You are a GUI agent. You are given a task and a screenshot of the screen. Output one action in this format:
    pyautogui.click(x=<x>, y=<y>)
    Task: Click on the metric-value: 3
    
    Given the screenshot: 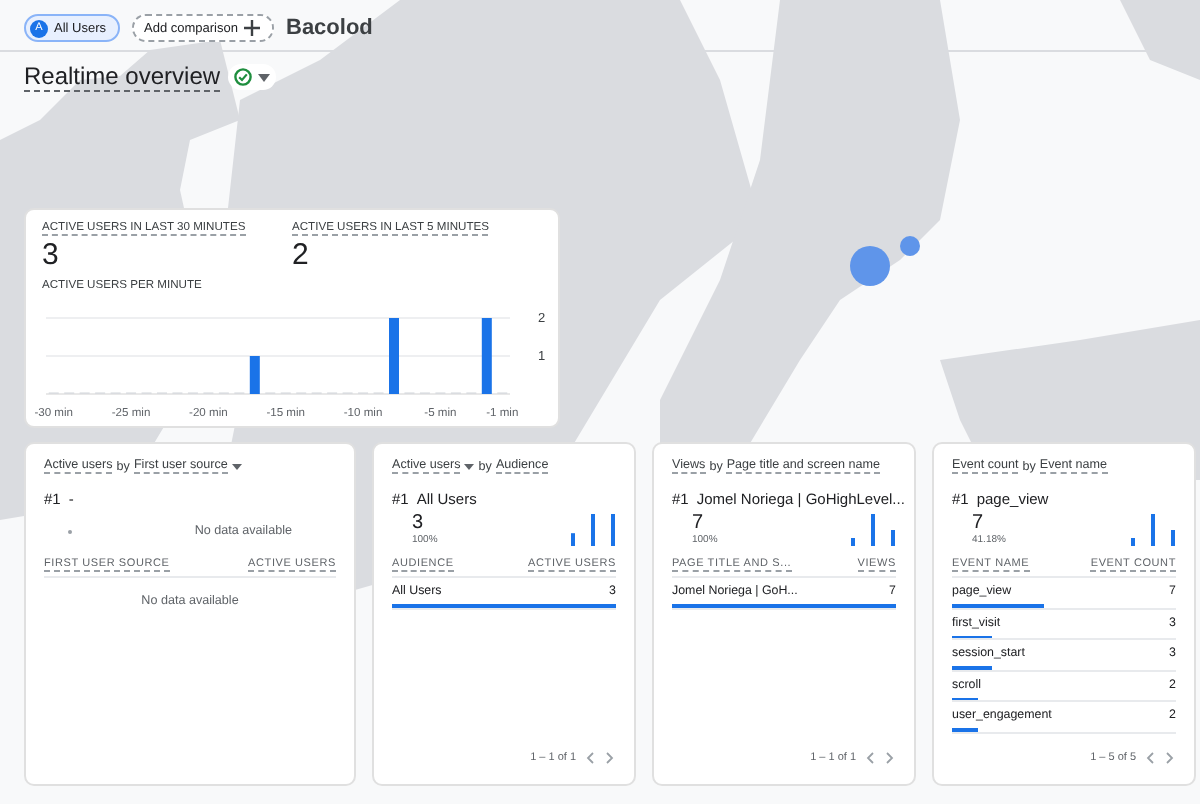 What is the action you would take?
    pyautogui.click(x=50, y=255)
    